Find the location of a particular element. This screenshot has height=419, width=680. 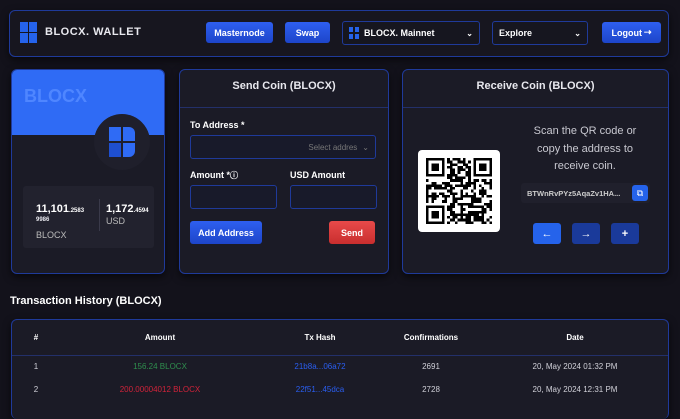

explore-value: Explore is located at coordinates (516, 33).